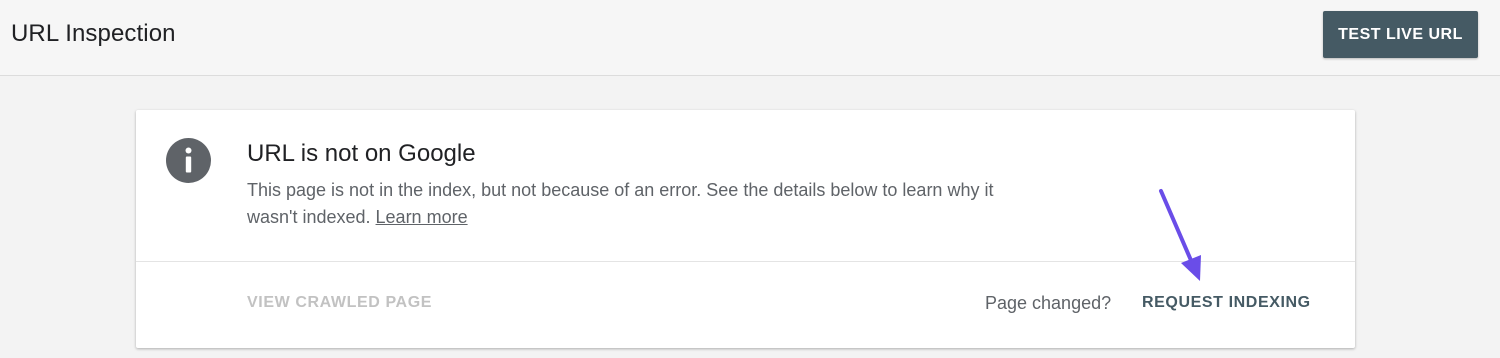 The width and height of the screenshot is (1500, 358). I want to click on view-crawled-page-button: VIEW CRAWLED PAGE, so click(340, 302).